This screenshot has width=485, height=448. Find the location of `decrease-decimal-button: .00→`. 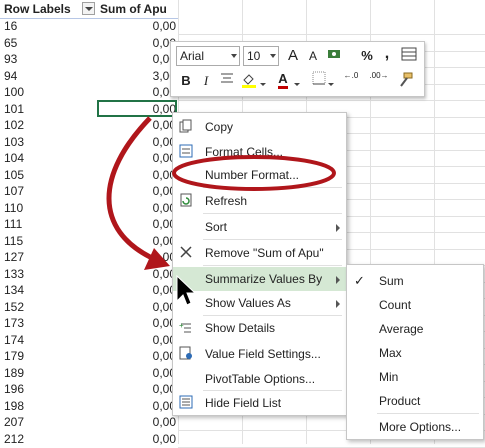

decrease-decimal-button: .00→ is located at coordinates (379, 81).